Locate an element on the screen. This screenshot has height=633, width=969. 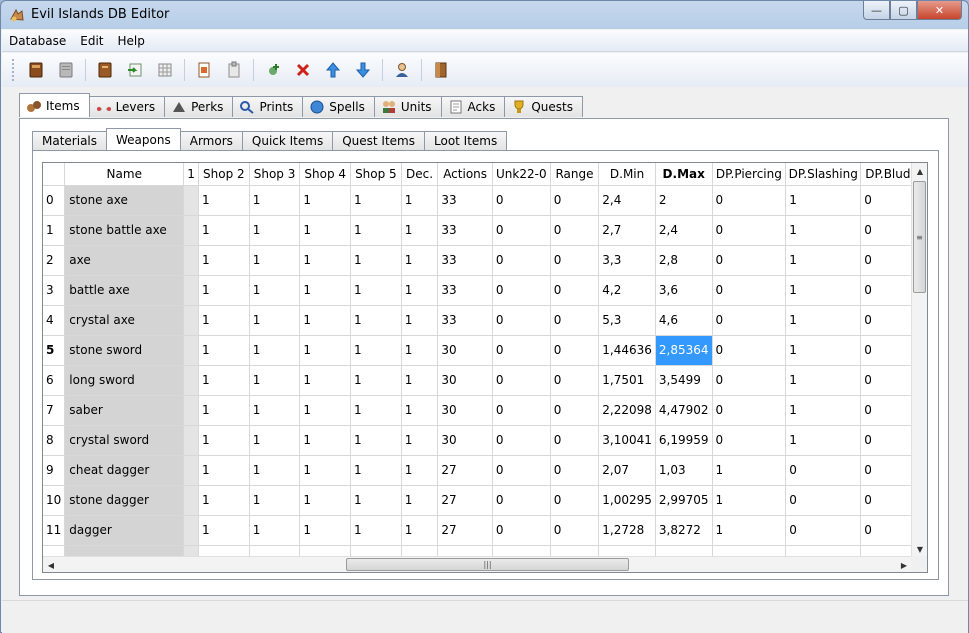
table-cell: 4,47902 is located at coordinates (684, 410).